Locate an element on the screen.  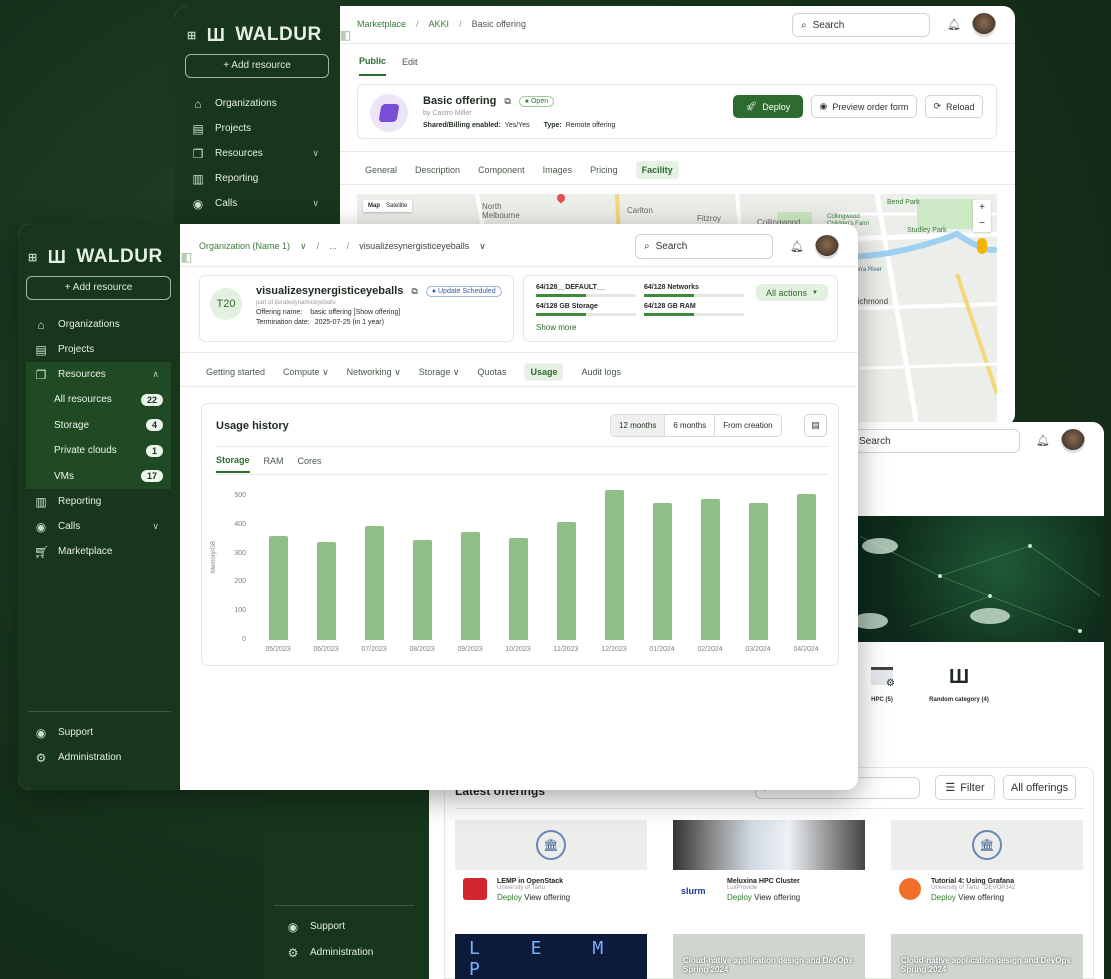
reload-button: ⟳ Reload is located at coordinates (954, 106).